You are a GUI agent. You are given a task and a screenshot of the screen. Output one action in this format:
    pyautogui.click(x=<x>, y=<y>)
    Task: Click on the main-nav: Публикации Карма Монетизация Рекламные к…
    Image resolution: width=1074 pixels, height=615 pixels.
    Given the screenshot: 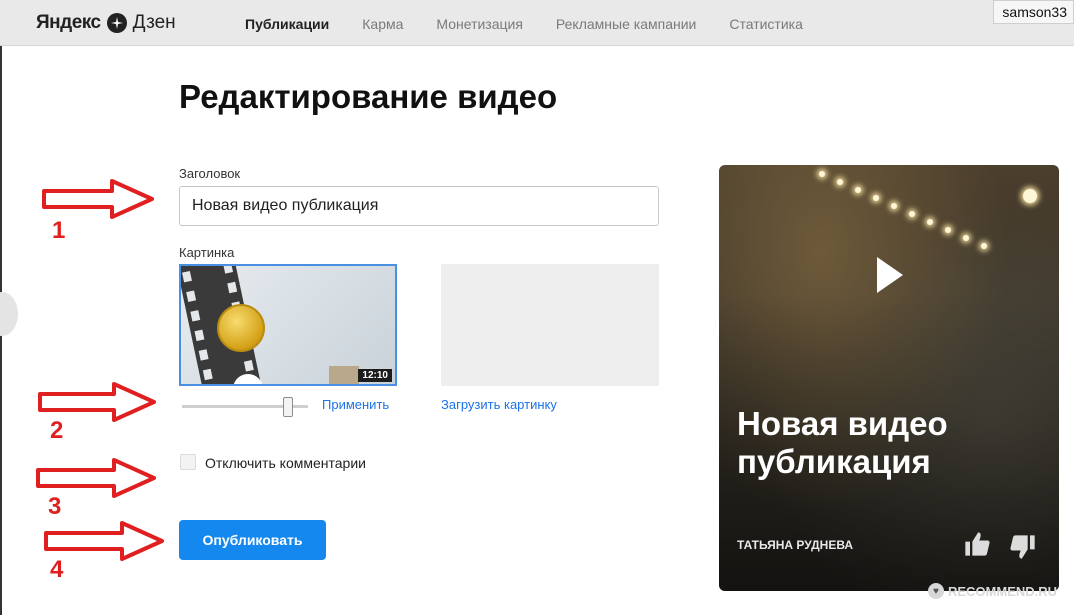 What is the action you would take?
    pyautogui.click(x=524, y=24)
    